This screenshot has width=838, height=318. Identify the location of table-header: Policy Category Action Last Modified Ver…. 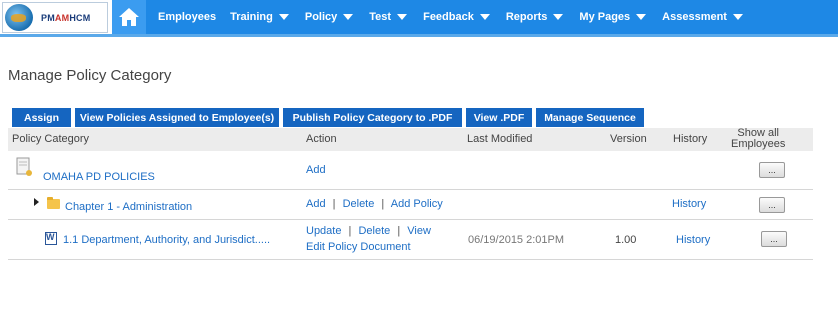
(410, 139).